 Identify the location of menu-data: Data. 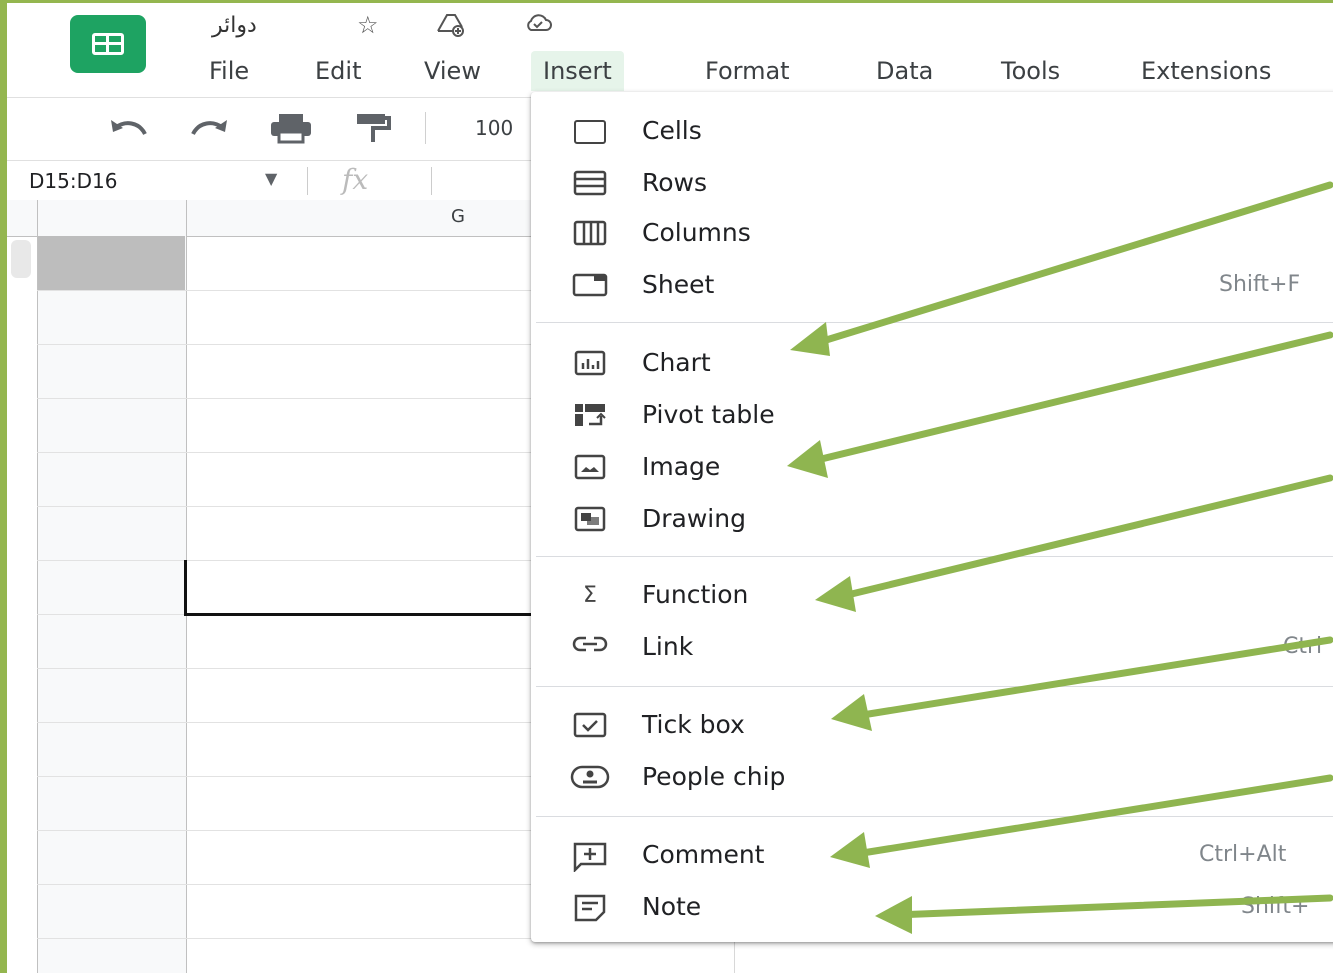
(904, 71).